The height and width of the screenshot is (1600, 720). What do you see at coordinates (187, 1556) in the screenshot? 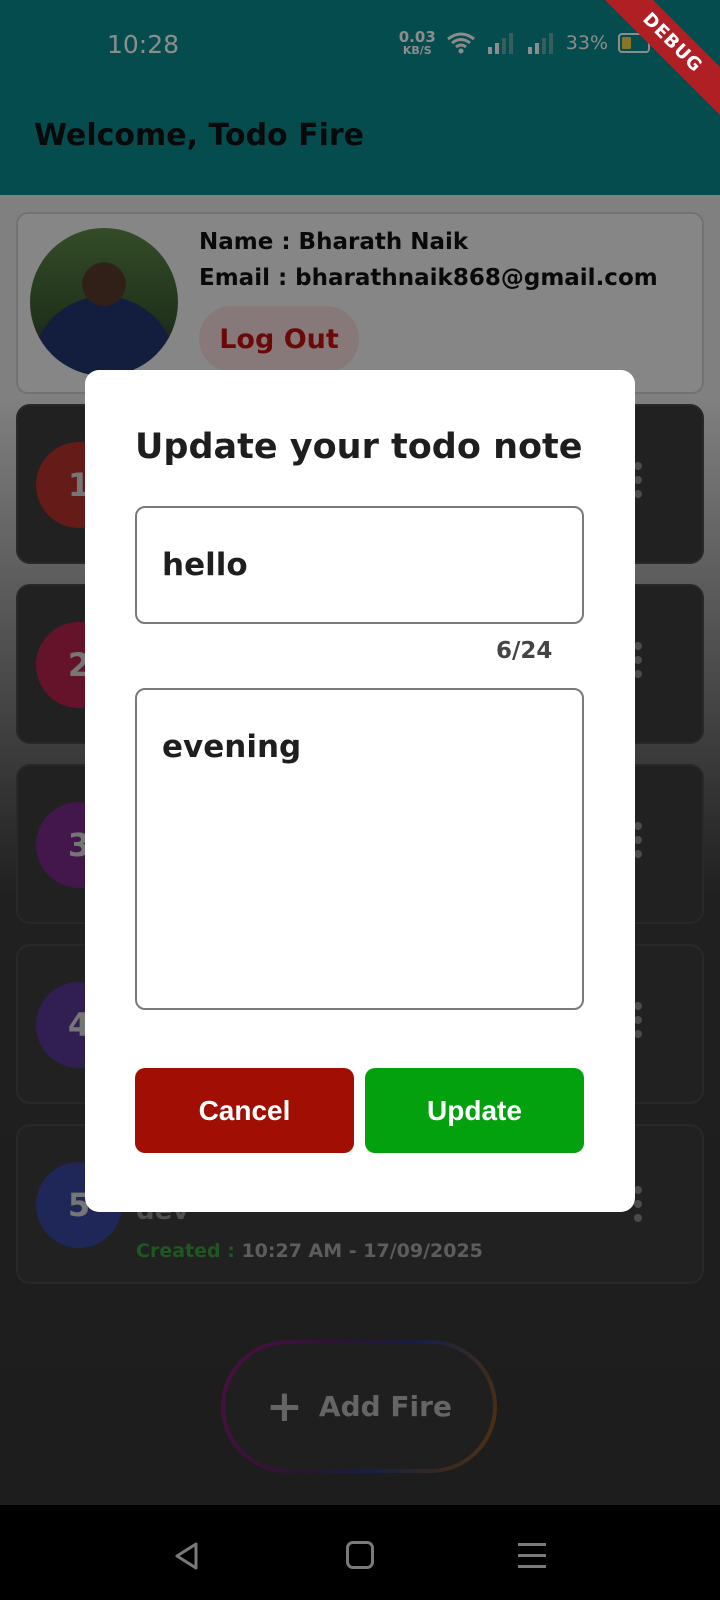
I see `back-icon` at bounding box center [187, 1556].